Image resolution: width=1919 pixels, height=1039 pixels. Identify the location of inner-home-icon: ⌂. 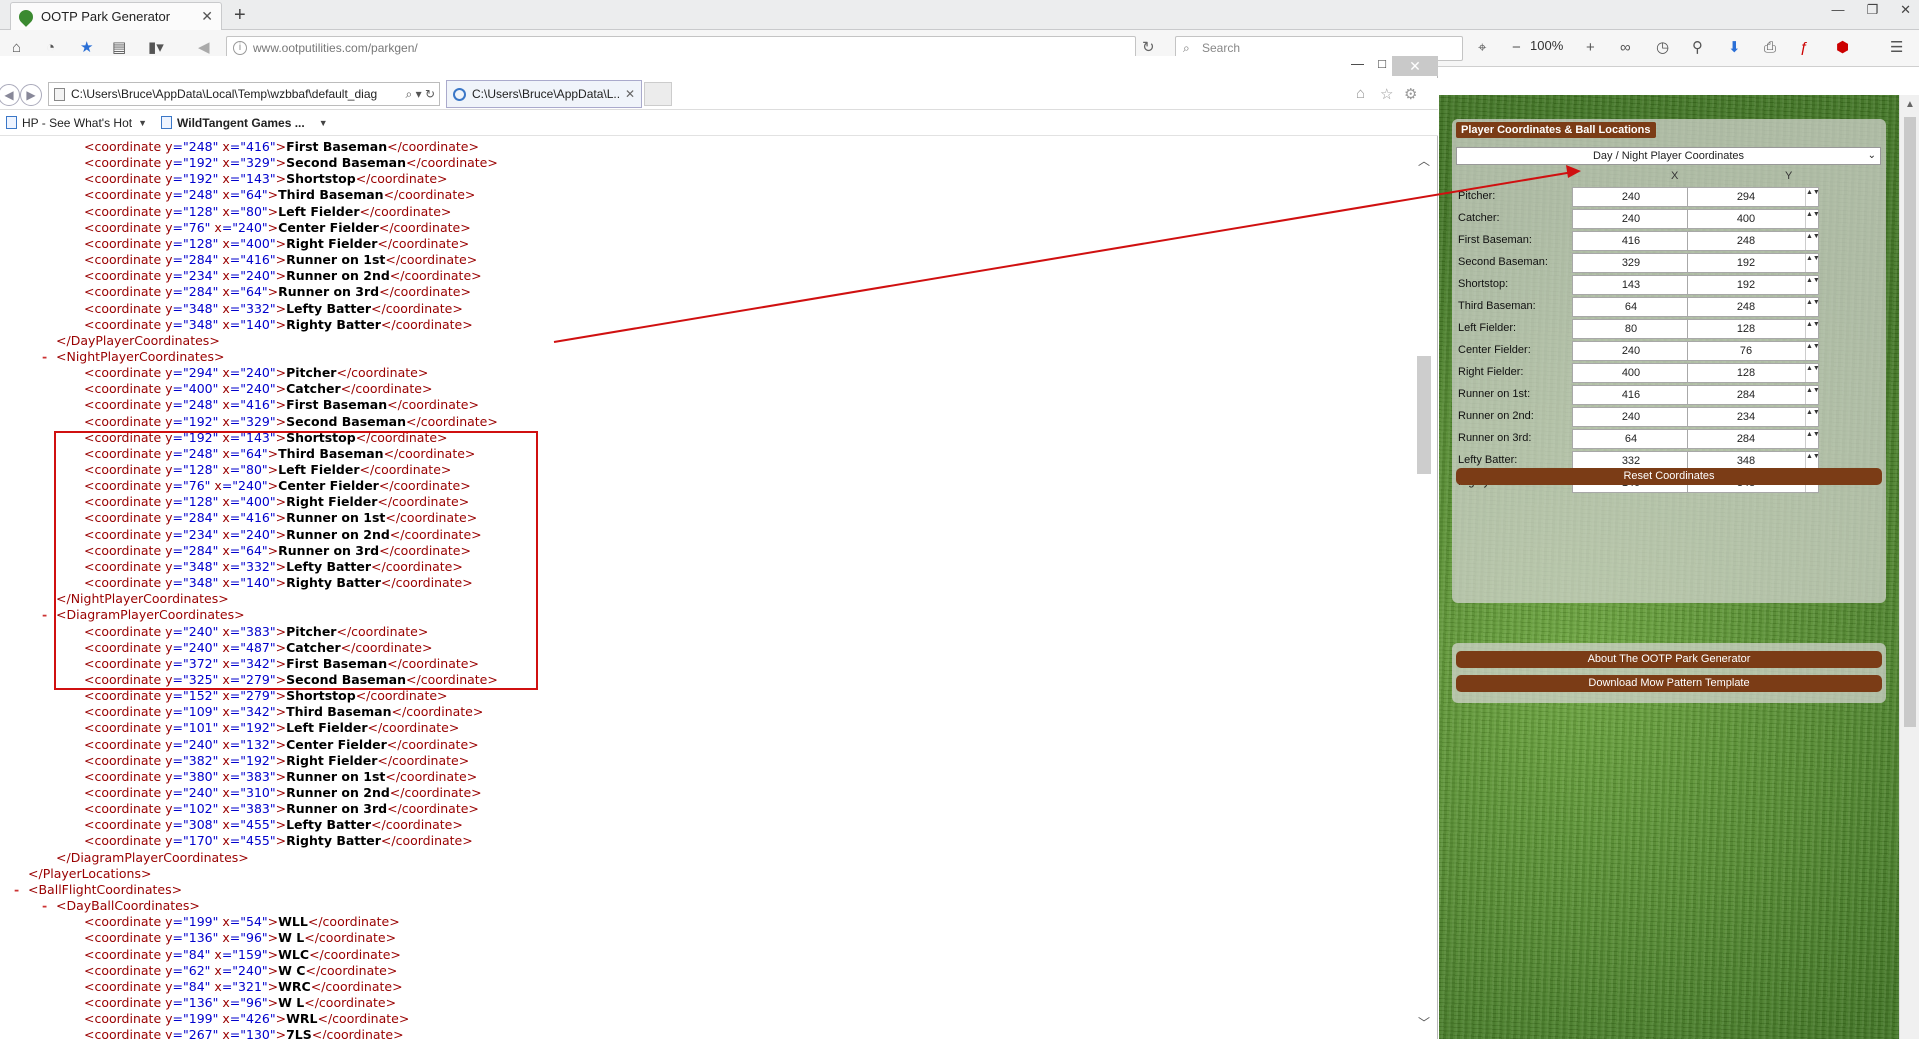
(1360, 93).